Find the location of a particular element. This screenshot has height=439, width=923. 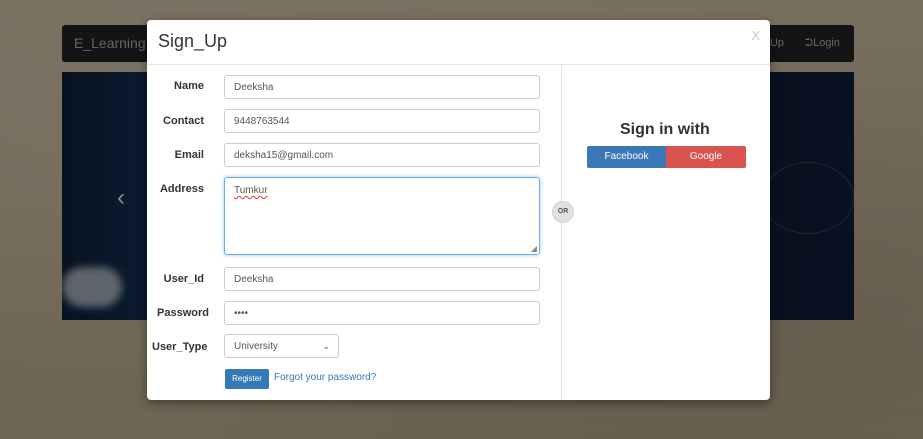

resize-handle-icon: ◢ is located at coordinates (534, 248).